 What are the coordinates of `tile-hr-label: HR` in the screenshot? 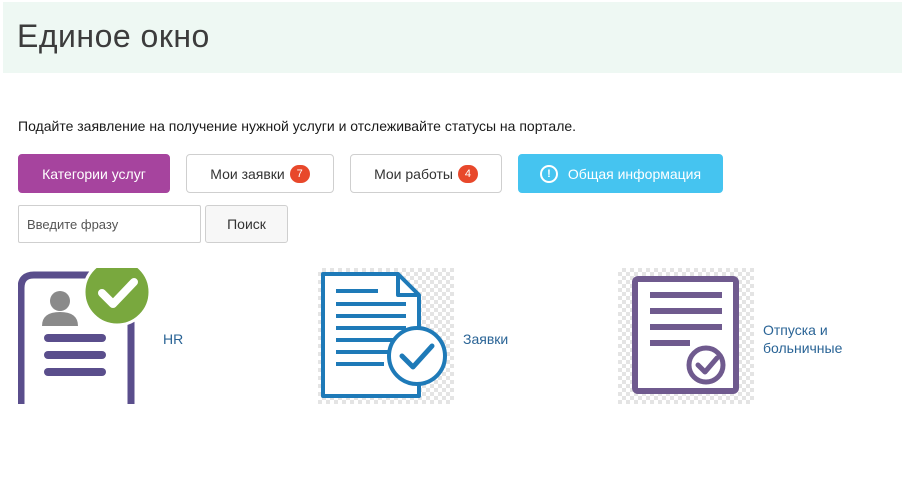 It's located at (173, 339).